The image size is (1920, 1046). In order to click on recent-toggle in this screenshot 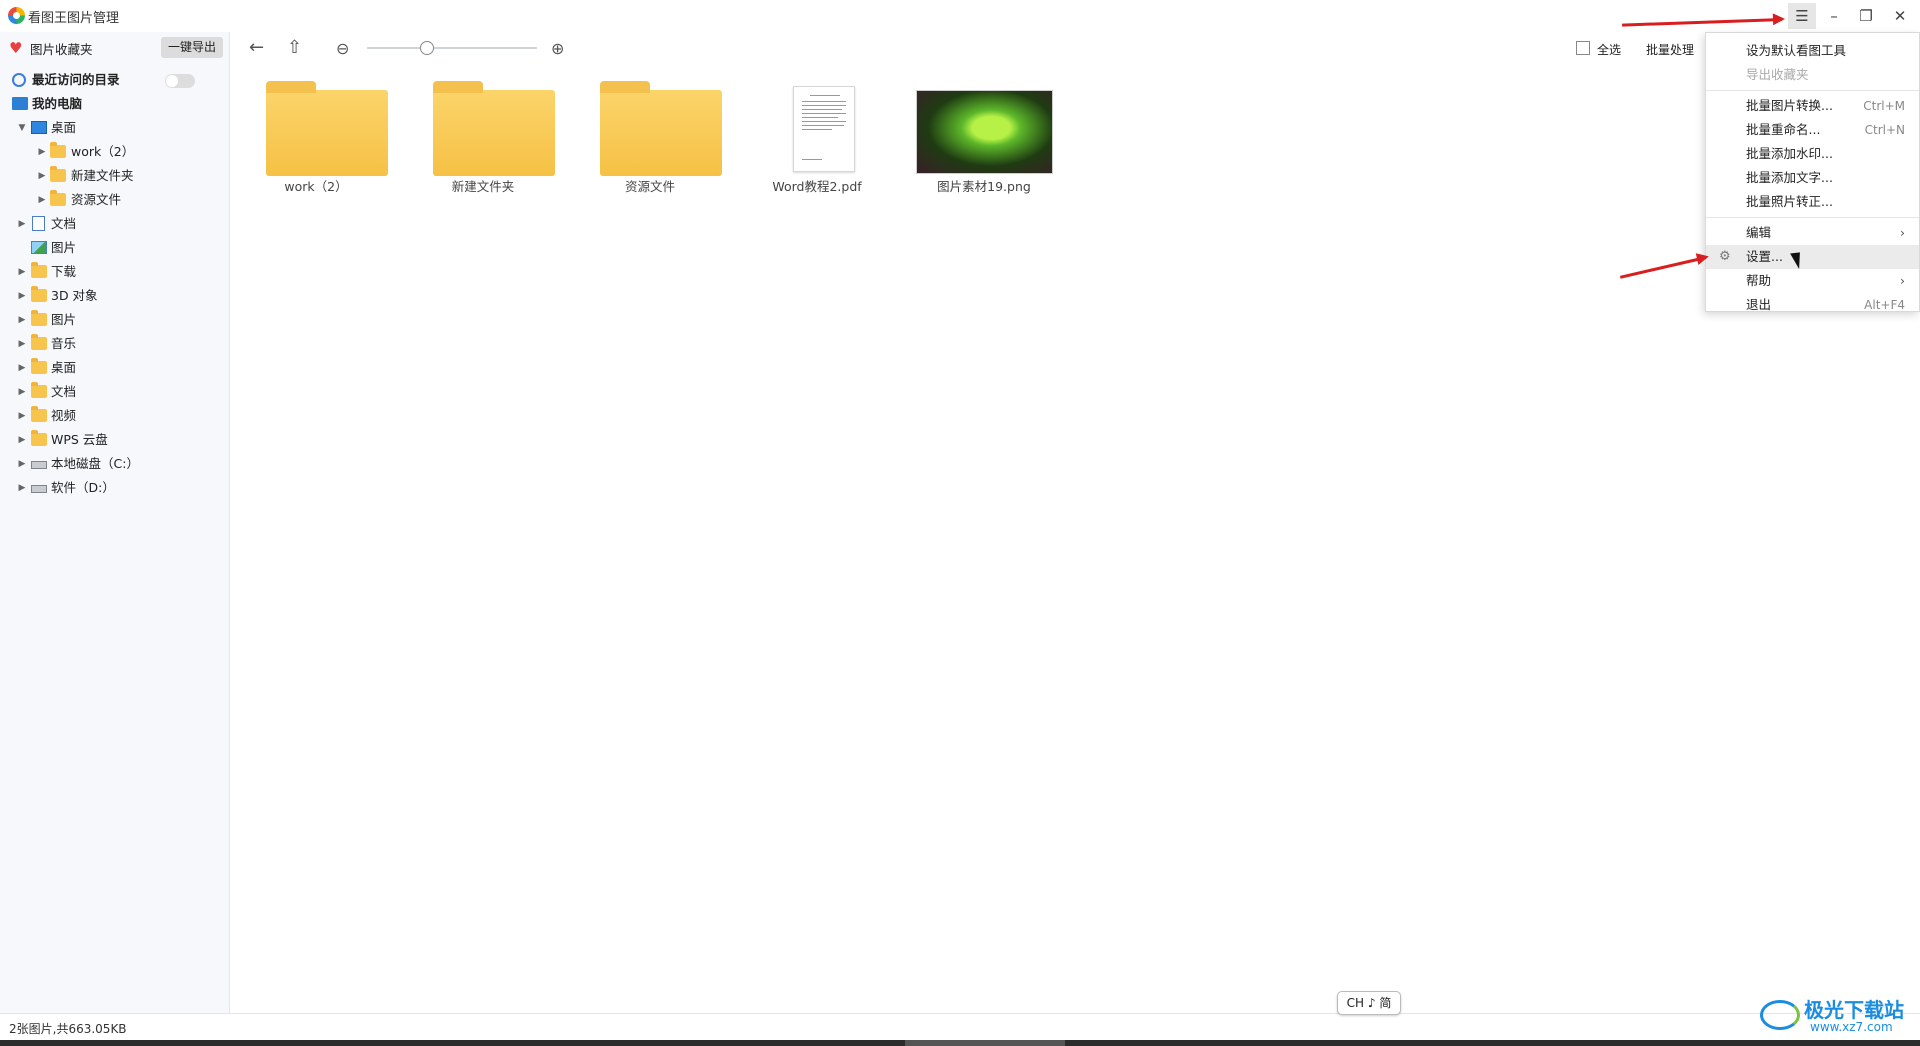, I will do `click(180, 81)`.